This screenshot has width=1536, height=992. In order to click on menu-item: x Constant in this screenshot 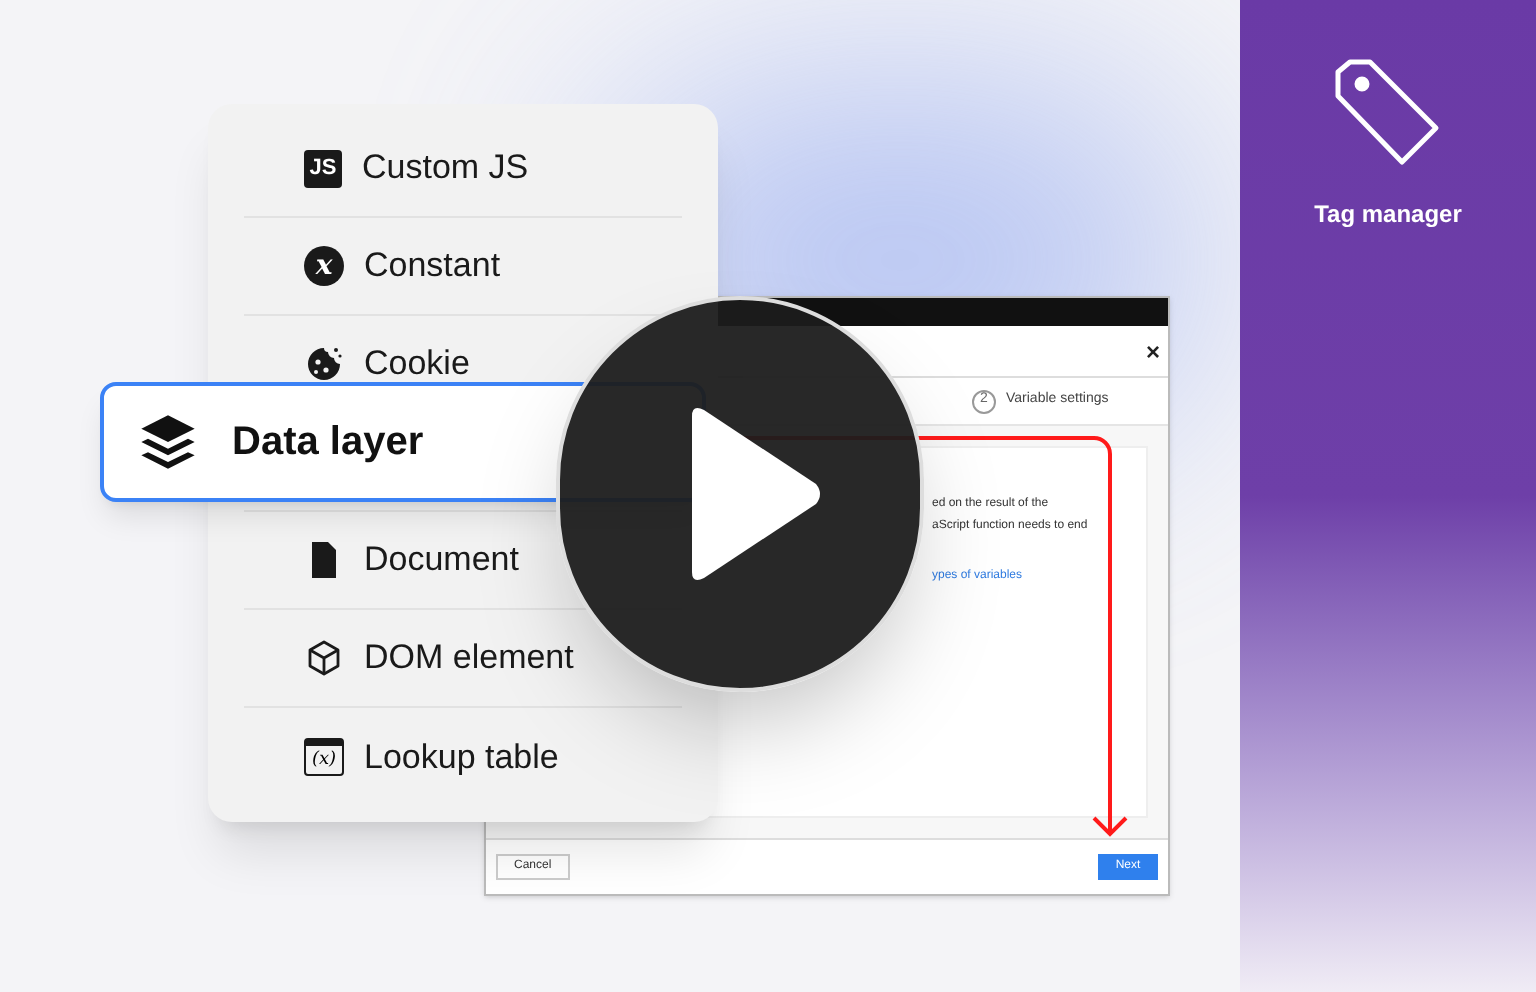, I will do `click(463, 267)`.